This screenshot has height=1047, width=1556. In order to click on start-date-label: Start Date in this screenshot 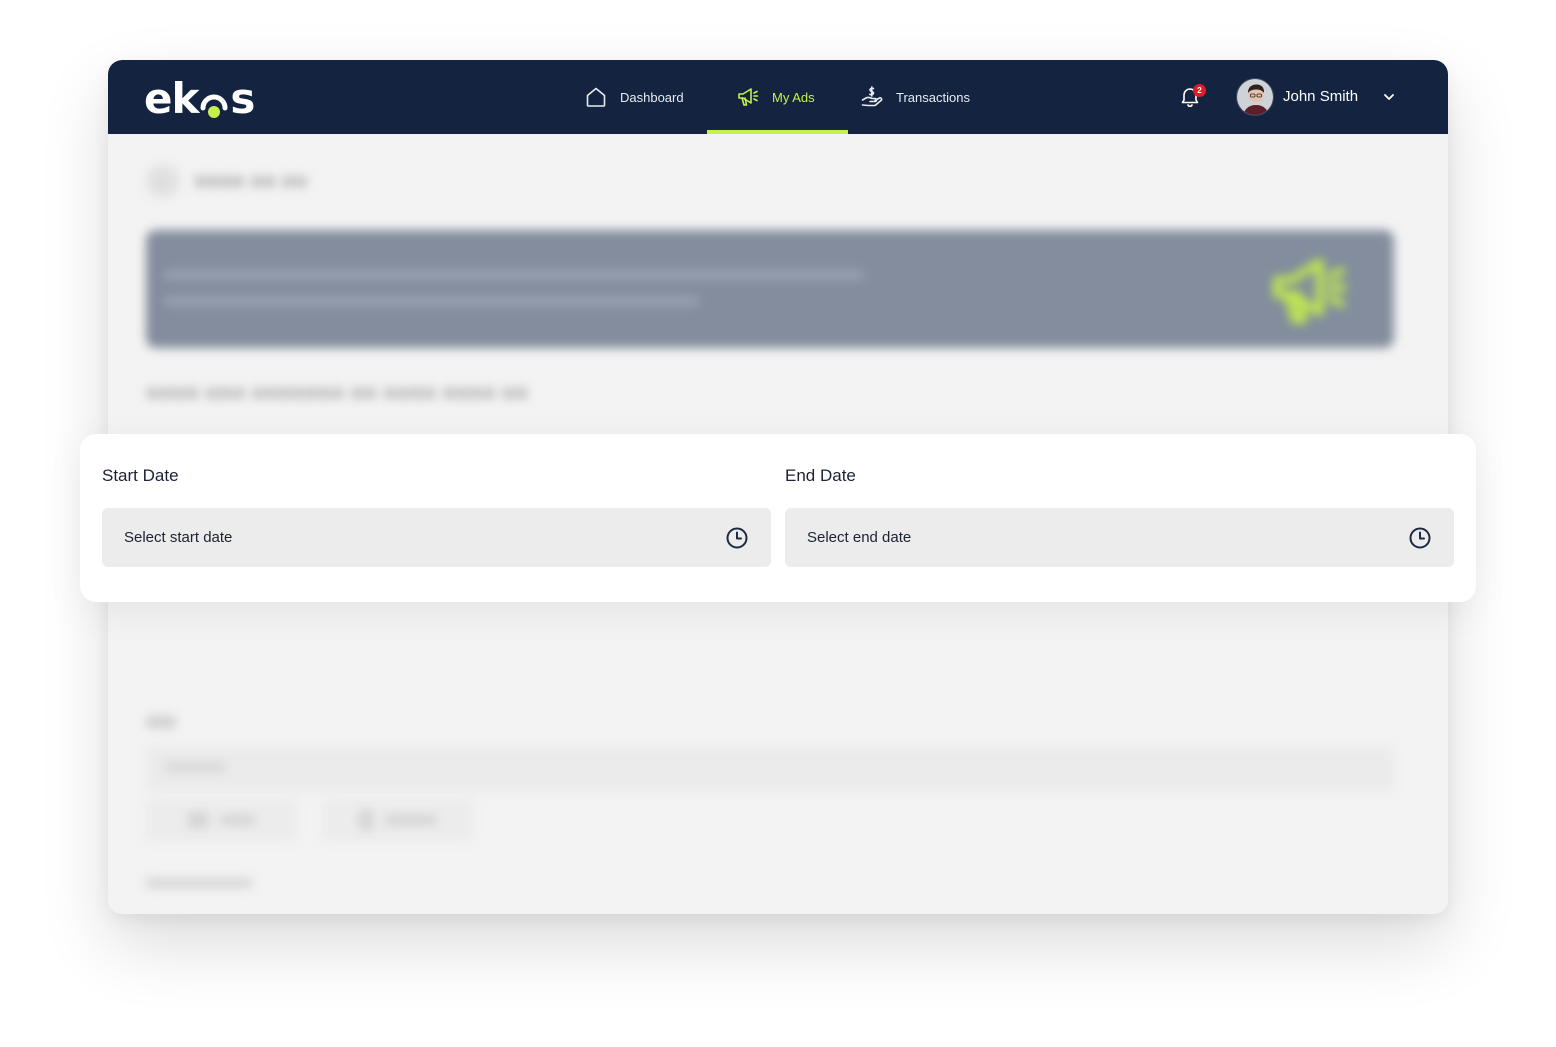, I will do `click(140, 475)`.